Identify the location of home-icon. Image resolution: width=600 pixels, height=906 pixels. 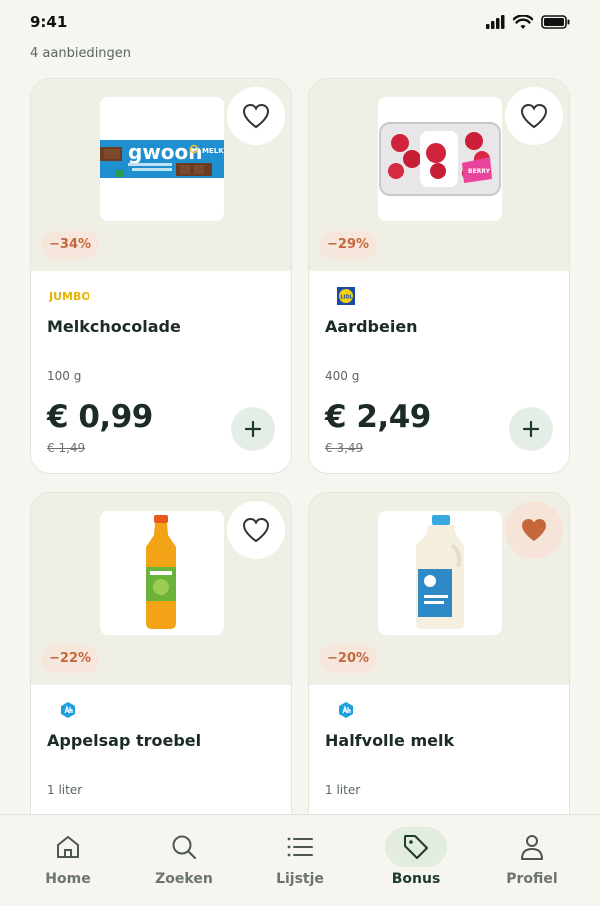
(68, 847).